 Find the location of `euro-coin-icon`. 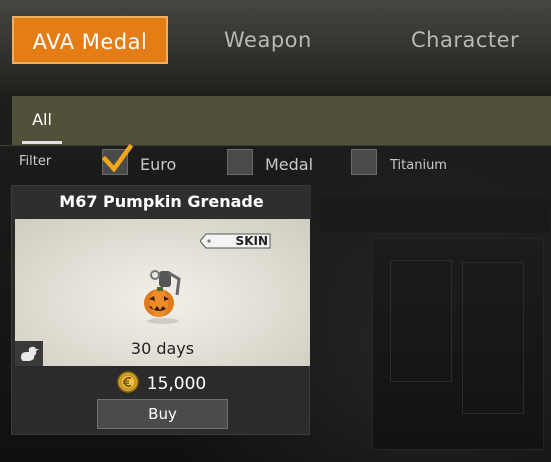

euro-coin-icon is located at coordinates (128, 382).